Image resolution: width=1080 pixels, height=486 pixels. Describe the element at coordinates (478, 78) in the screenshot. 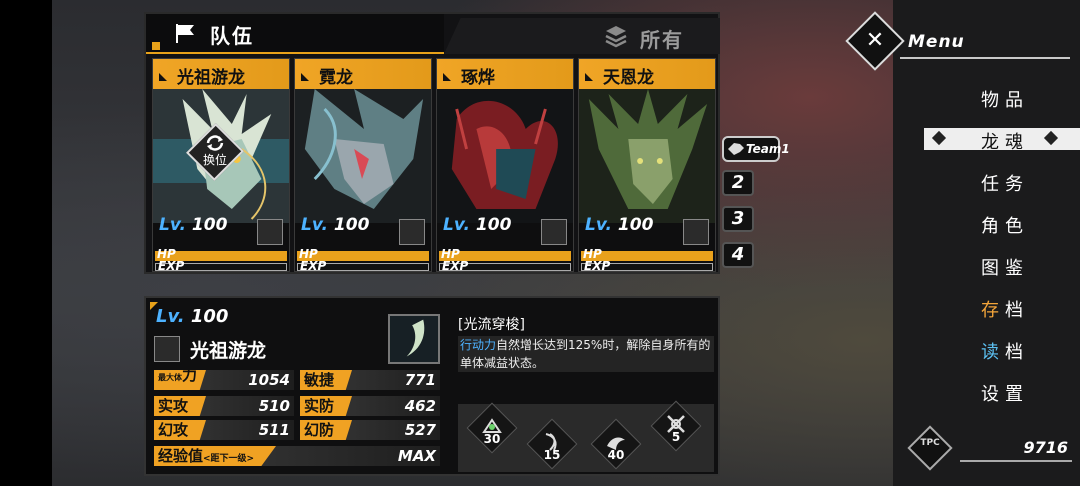

I see `card-name: 琢烨` at that location.